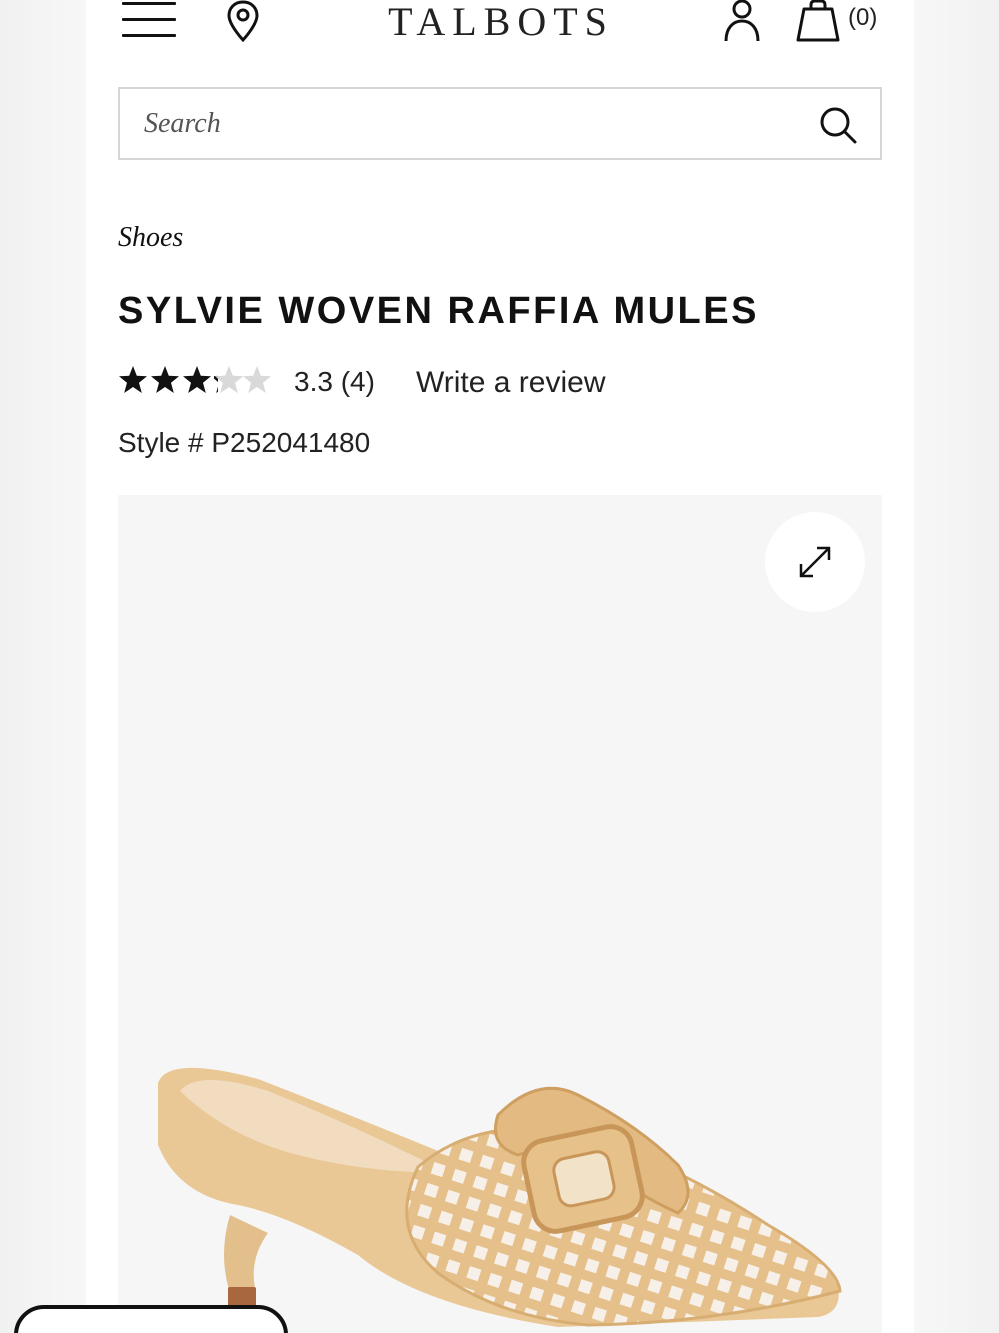 This screenshot has width=999, height=1333. I want to click on product-image-shoe, so click(500, 1197).